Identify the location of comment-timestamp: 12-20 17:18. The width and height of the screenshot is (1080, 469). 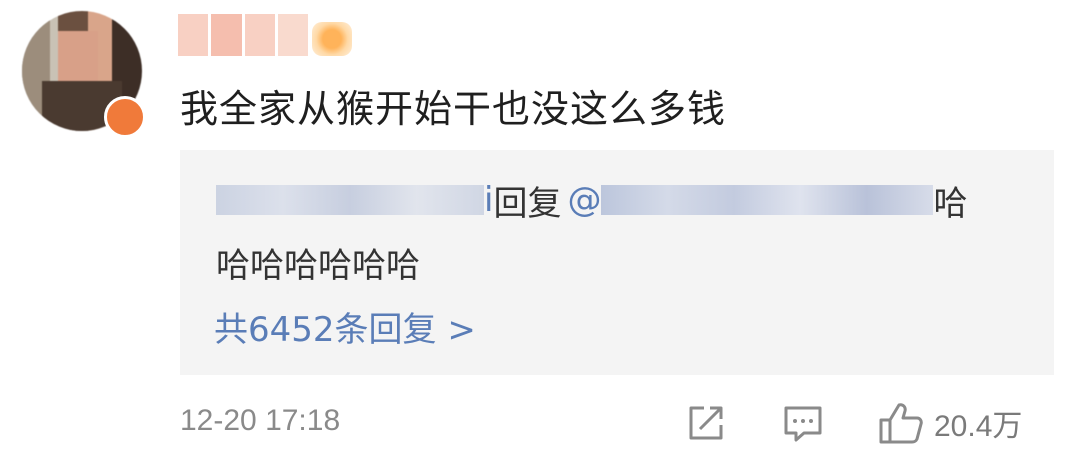
(260, 420).